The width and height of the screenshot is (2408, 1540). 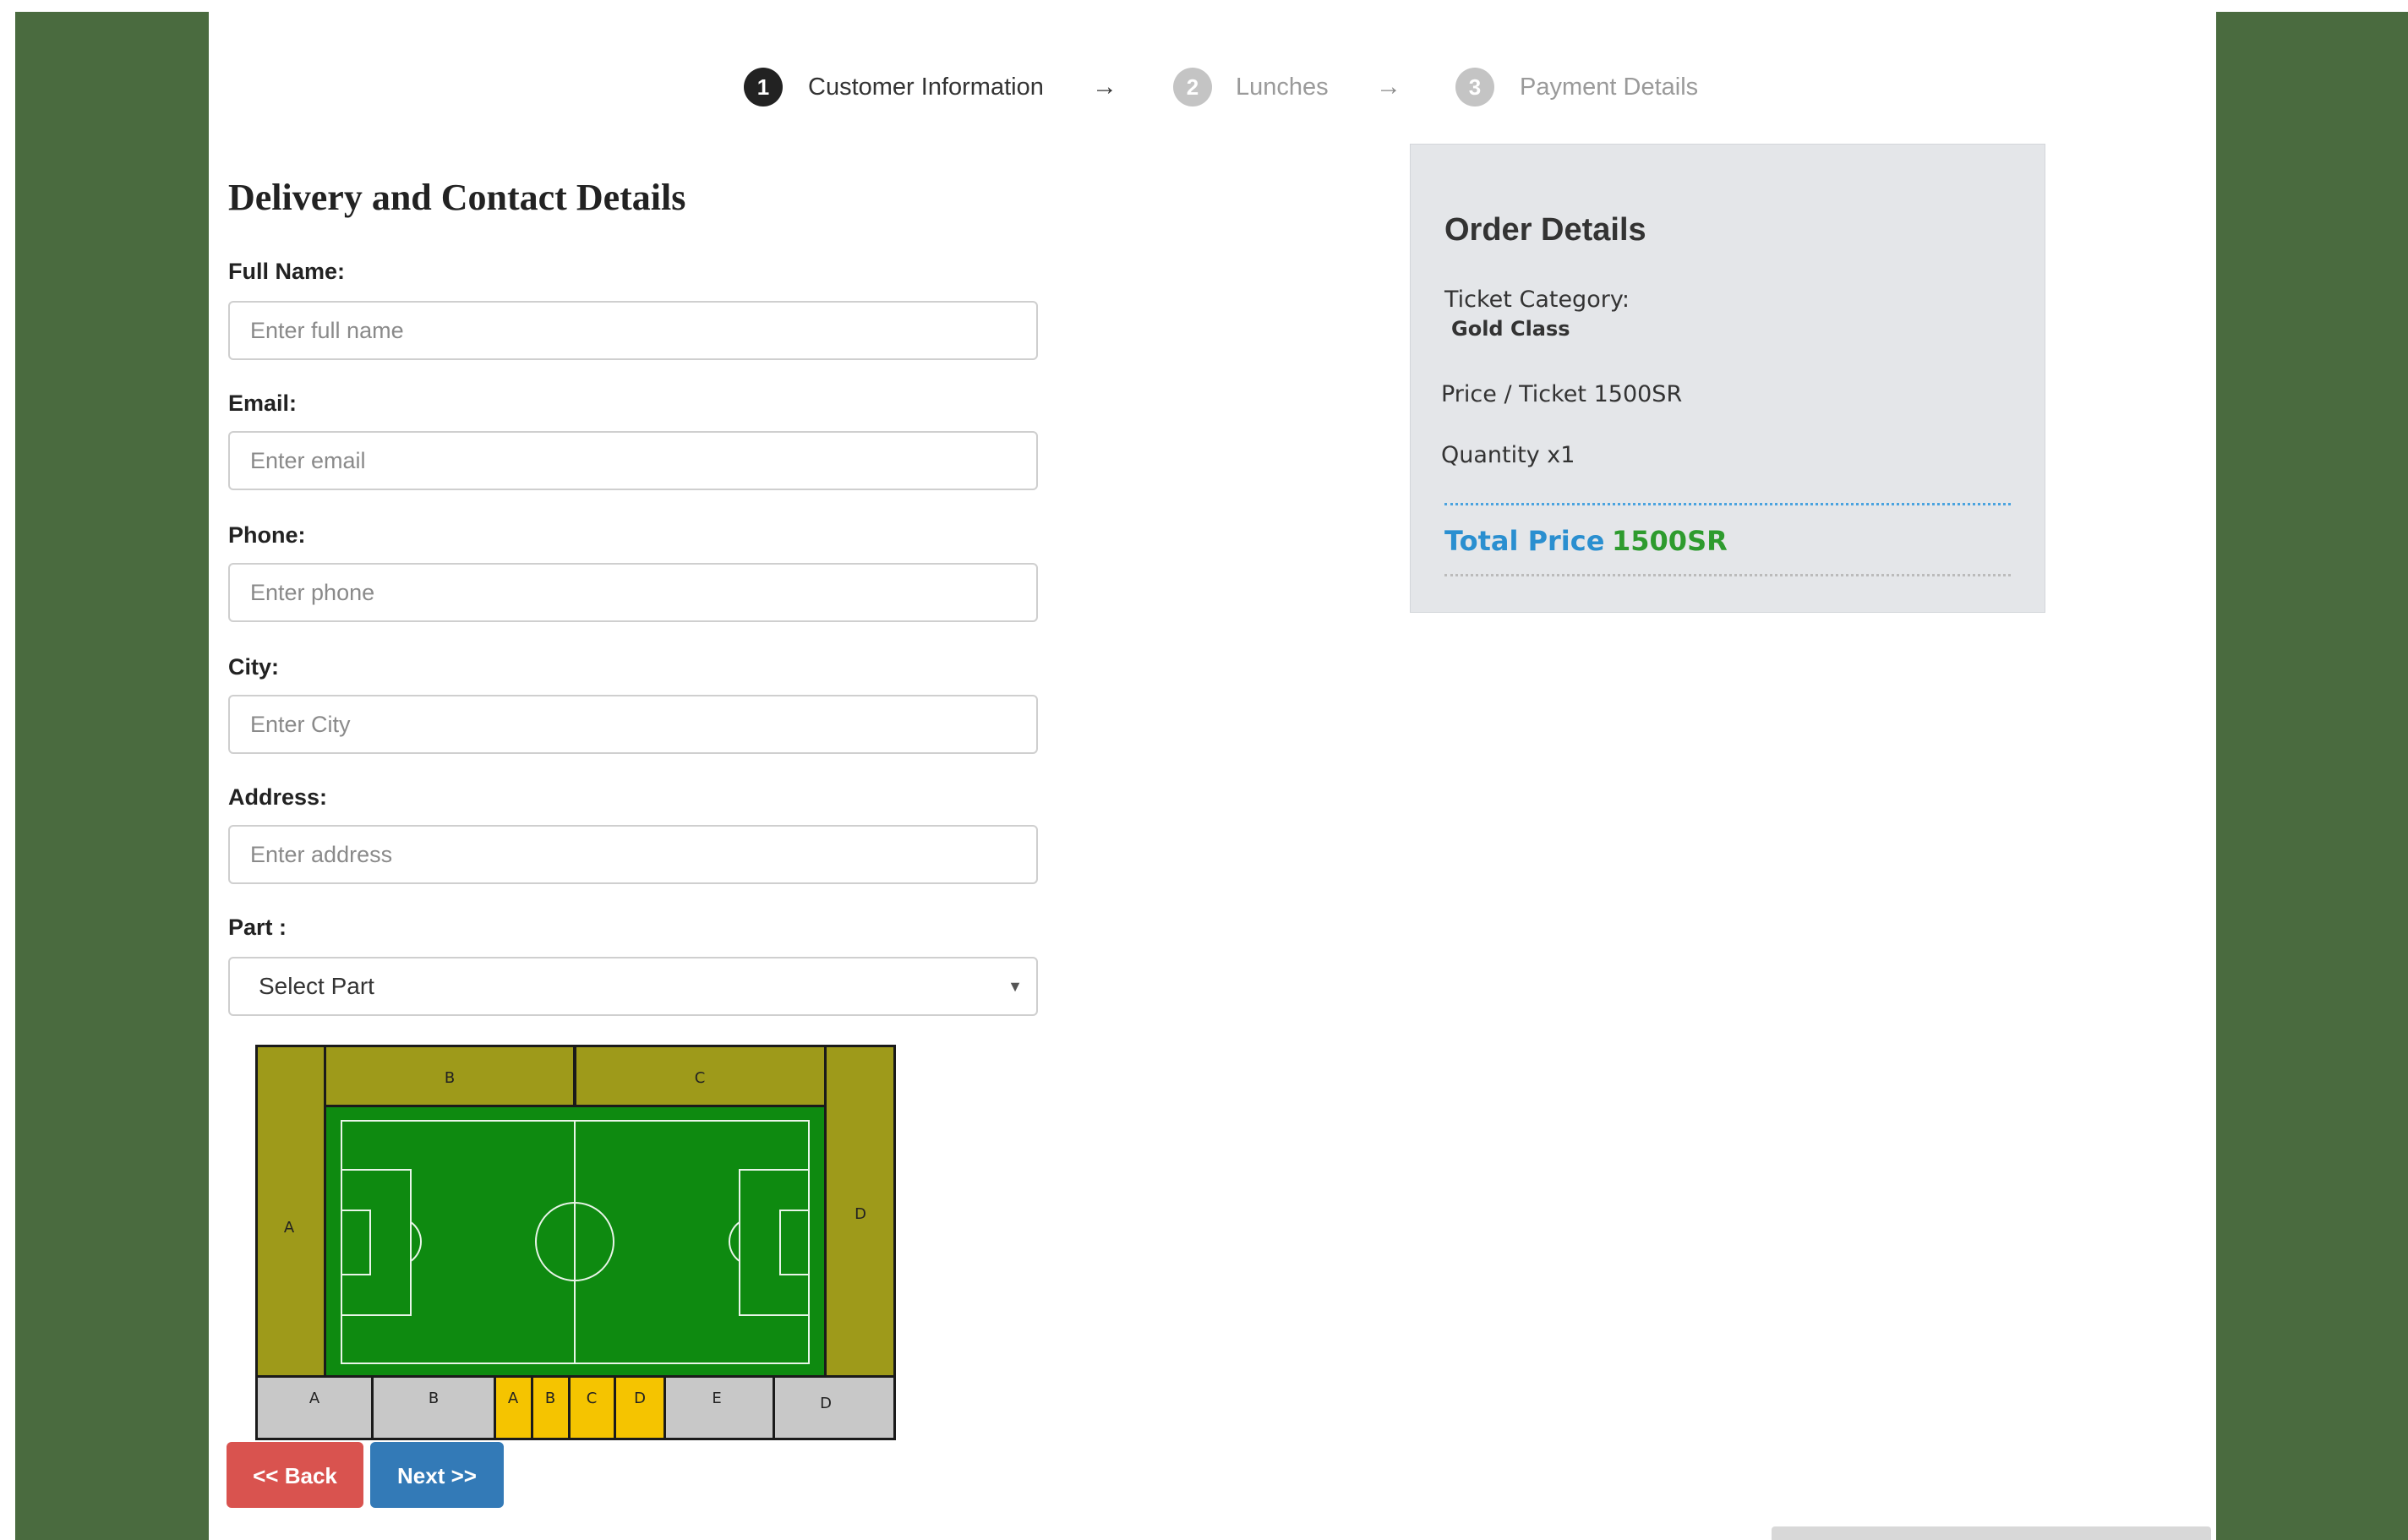 I want to click on stand-left-label: A, so click(x=290, y=1228).